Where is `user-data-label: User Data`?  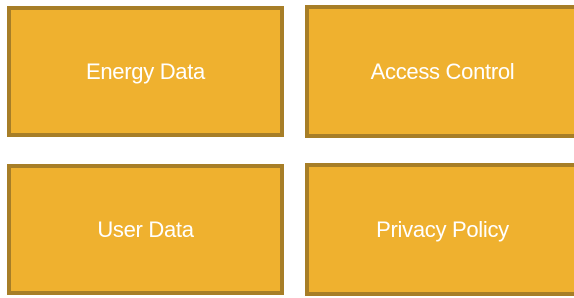 user-data-label: User Data is located at coordinates (145, 229).